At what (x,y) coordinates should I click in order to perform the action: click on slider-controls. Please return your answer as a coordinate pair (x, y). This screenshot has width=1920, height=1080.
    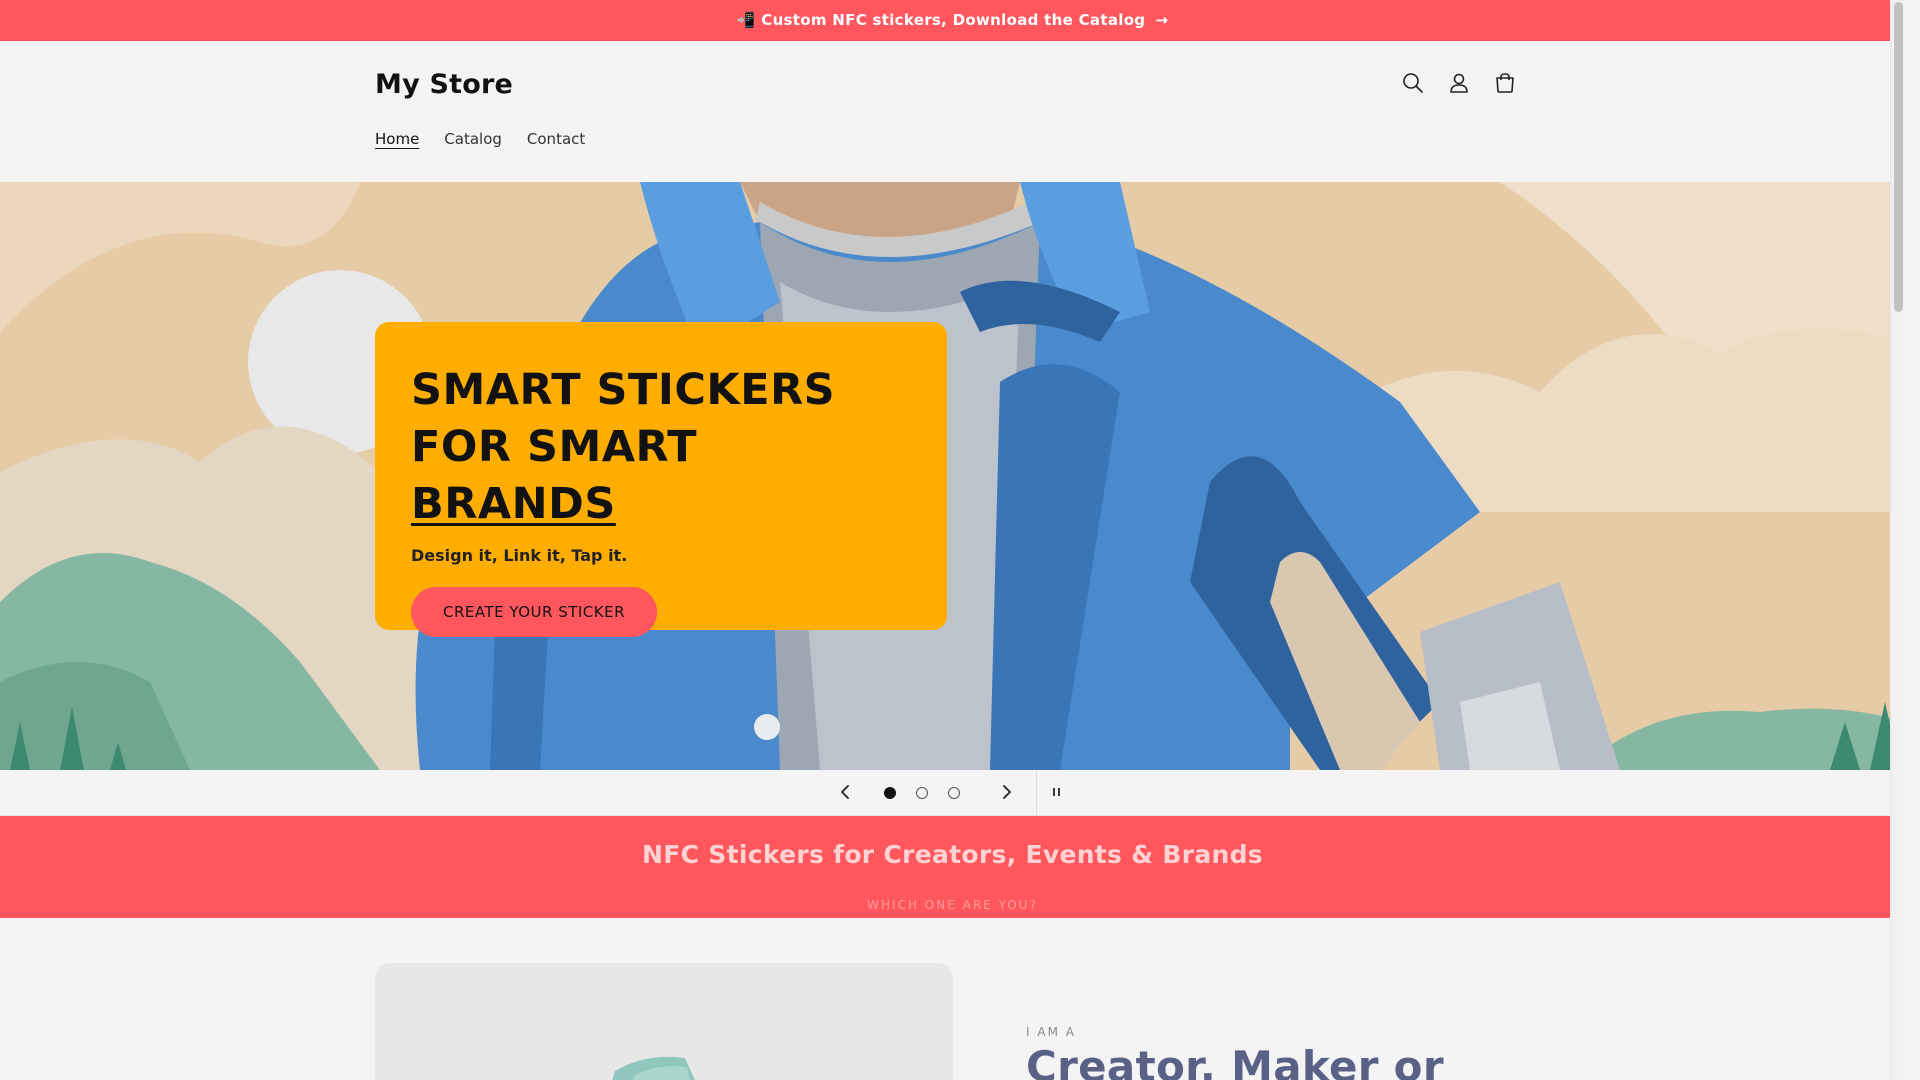
    Looking at the image, I should click on (952, 793).